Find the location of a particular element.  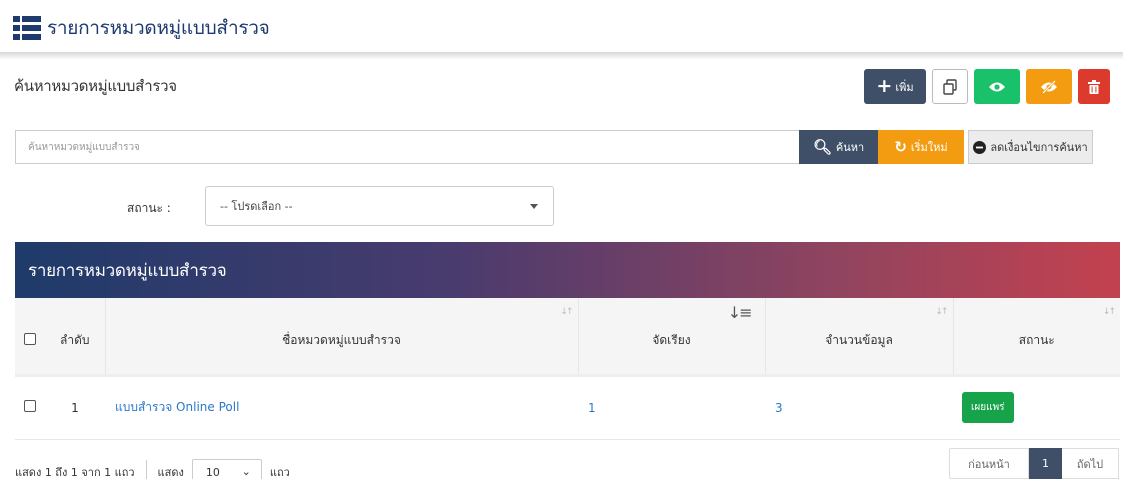

trash-icon is located at coordinates (1094, 86).